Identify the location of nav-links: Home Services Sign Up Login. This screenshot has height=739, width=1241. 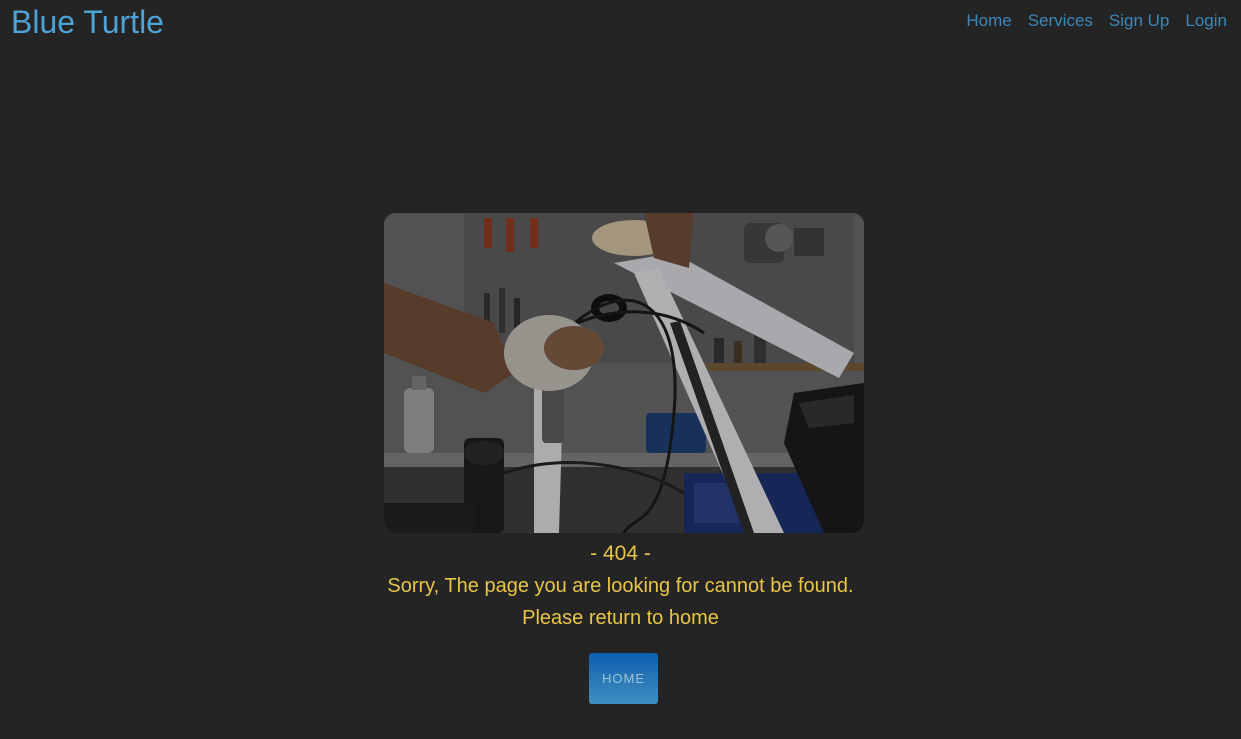
(1096, 21).